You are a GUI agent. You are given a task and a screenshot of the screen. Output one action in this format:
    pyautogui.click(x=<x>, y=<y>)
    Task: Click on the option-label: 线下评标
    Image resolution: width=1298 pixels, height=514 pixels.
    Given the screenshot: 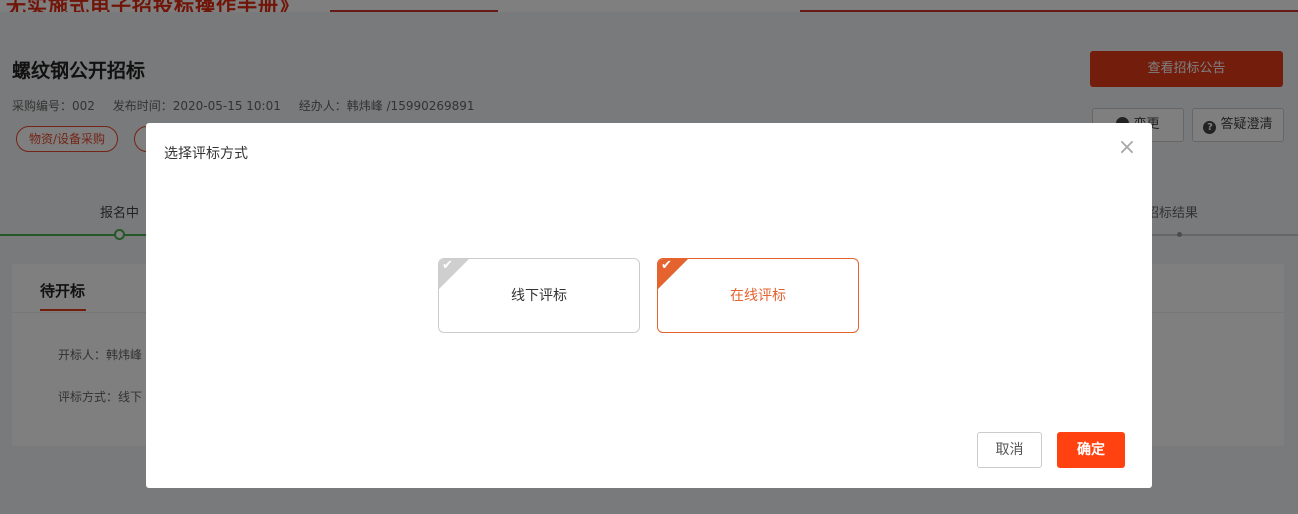 What is the action you would take?
    pyautogui.click(x=539, y=296)
    